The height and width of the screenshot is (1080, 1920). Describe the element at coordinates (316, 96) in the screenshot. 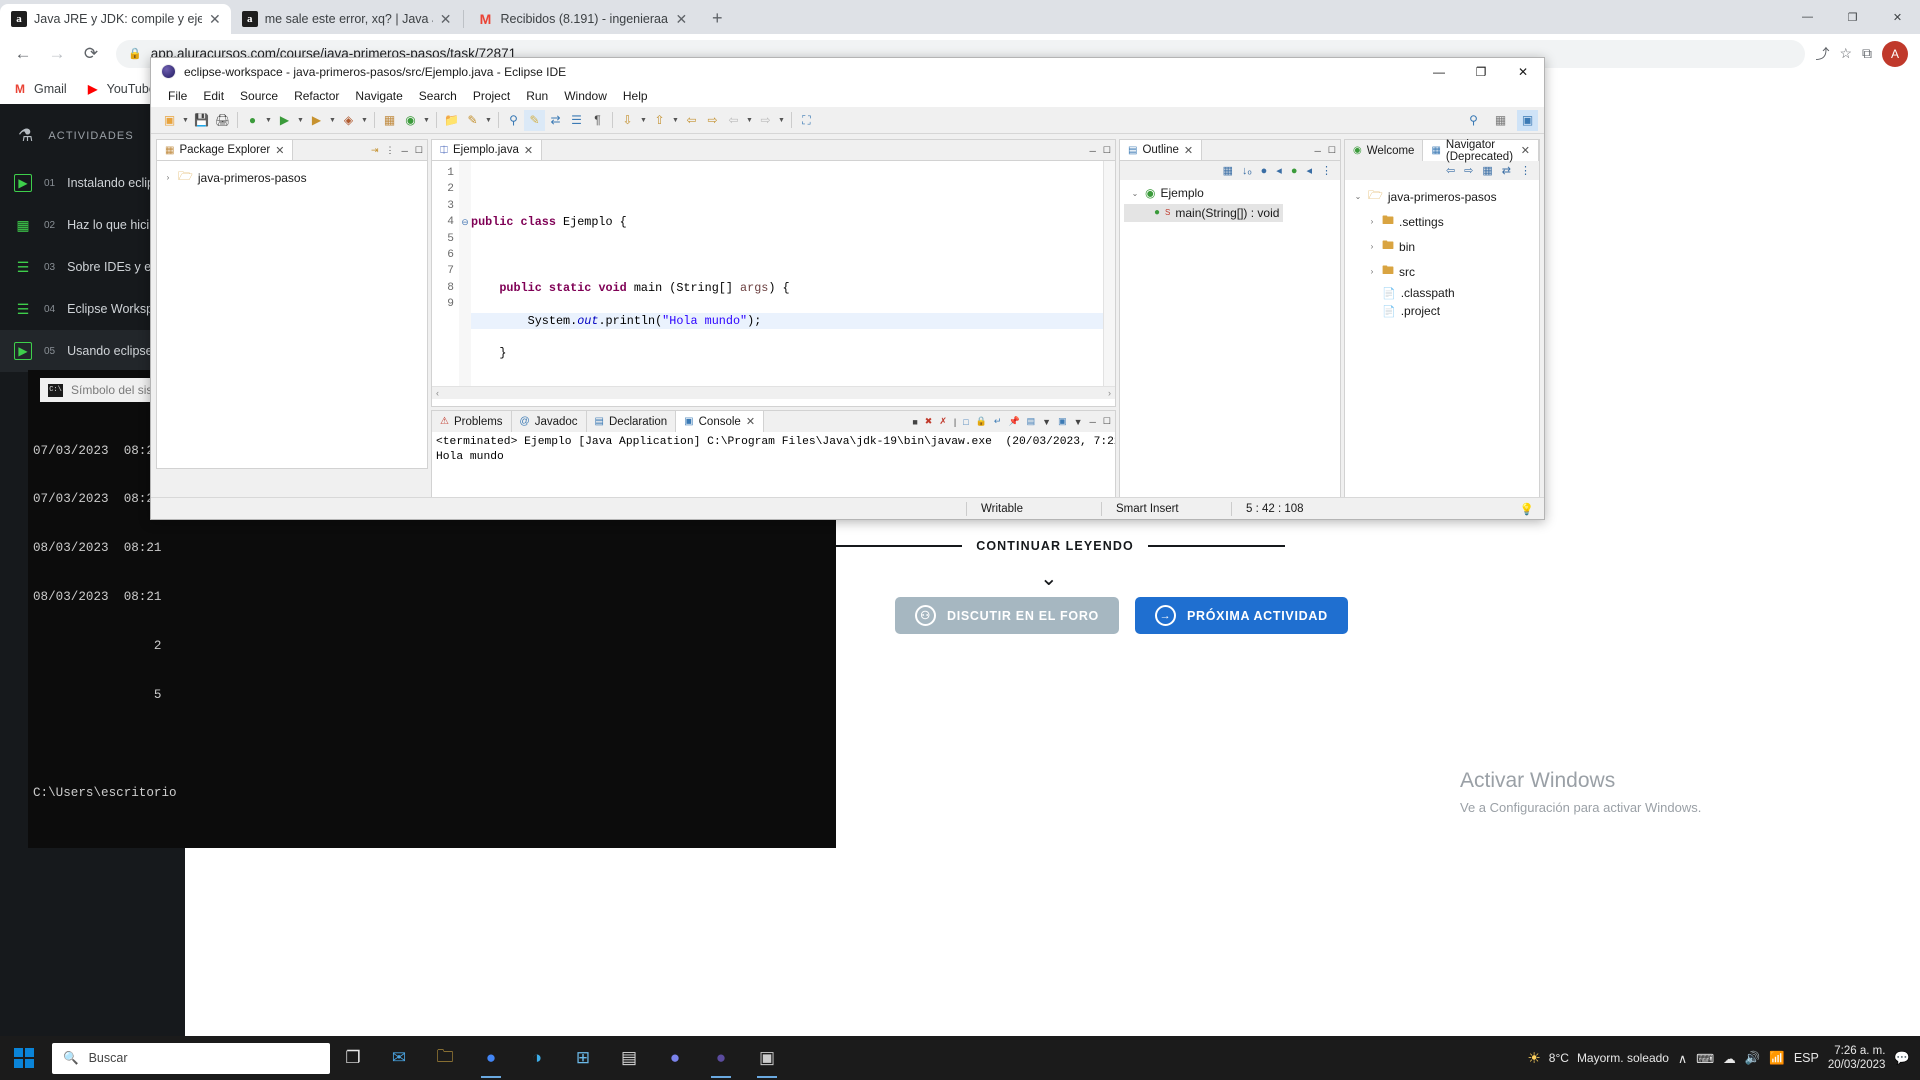

I see `menu-refactor: Refactor` at that location.